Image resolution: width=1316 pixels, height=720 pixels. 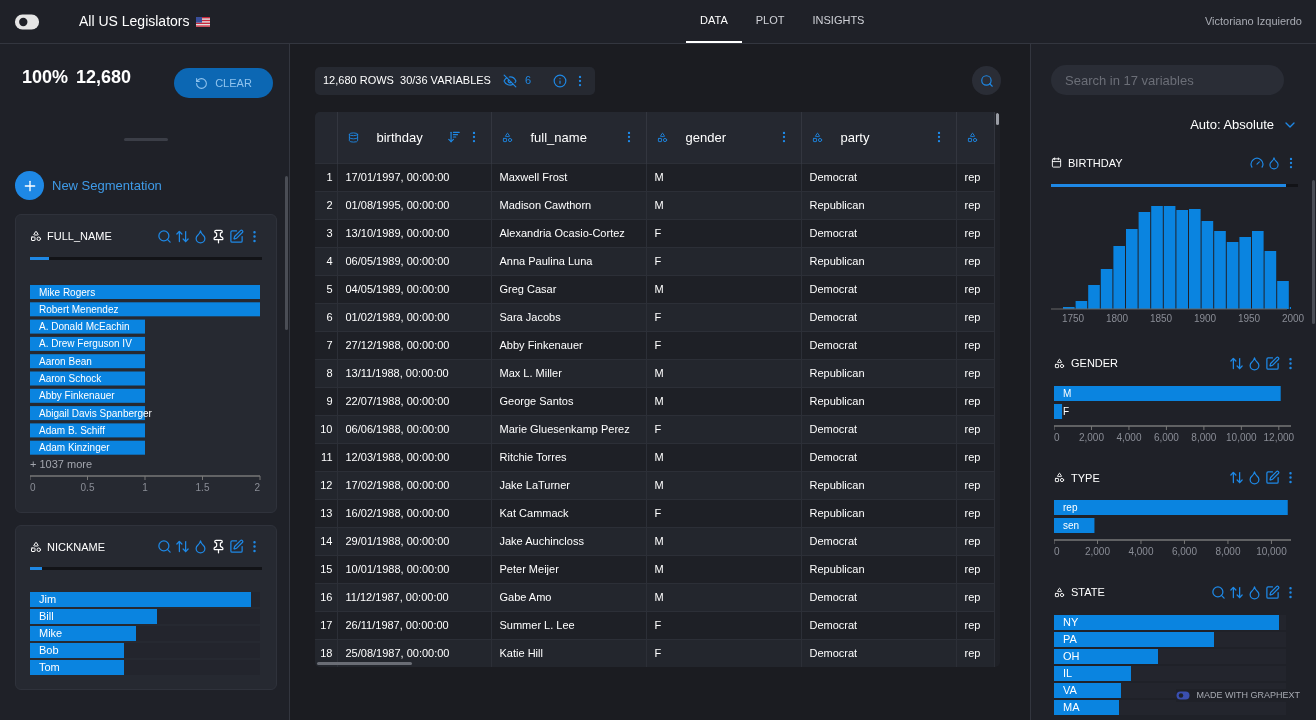 I want to click on axis-tick-label: 1850, so click(x=1161, y=319).